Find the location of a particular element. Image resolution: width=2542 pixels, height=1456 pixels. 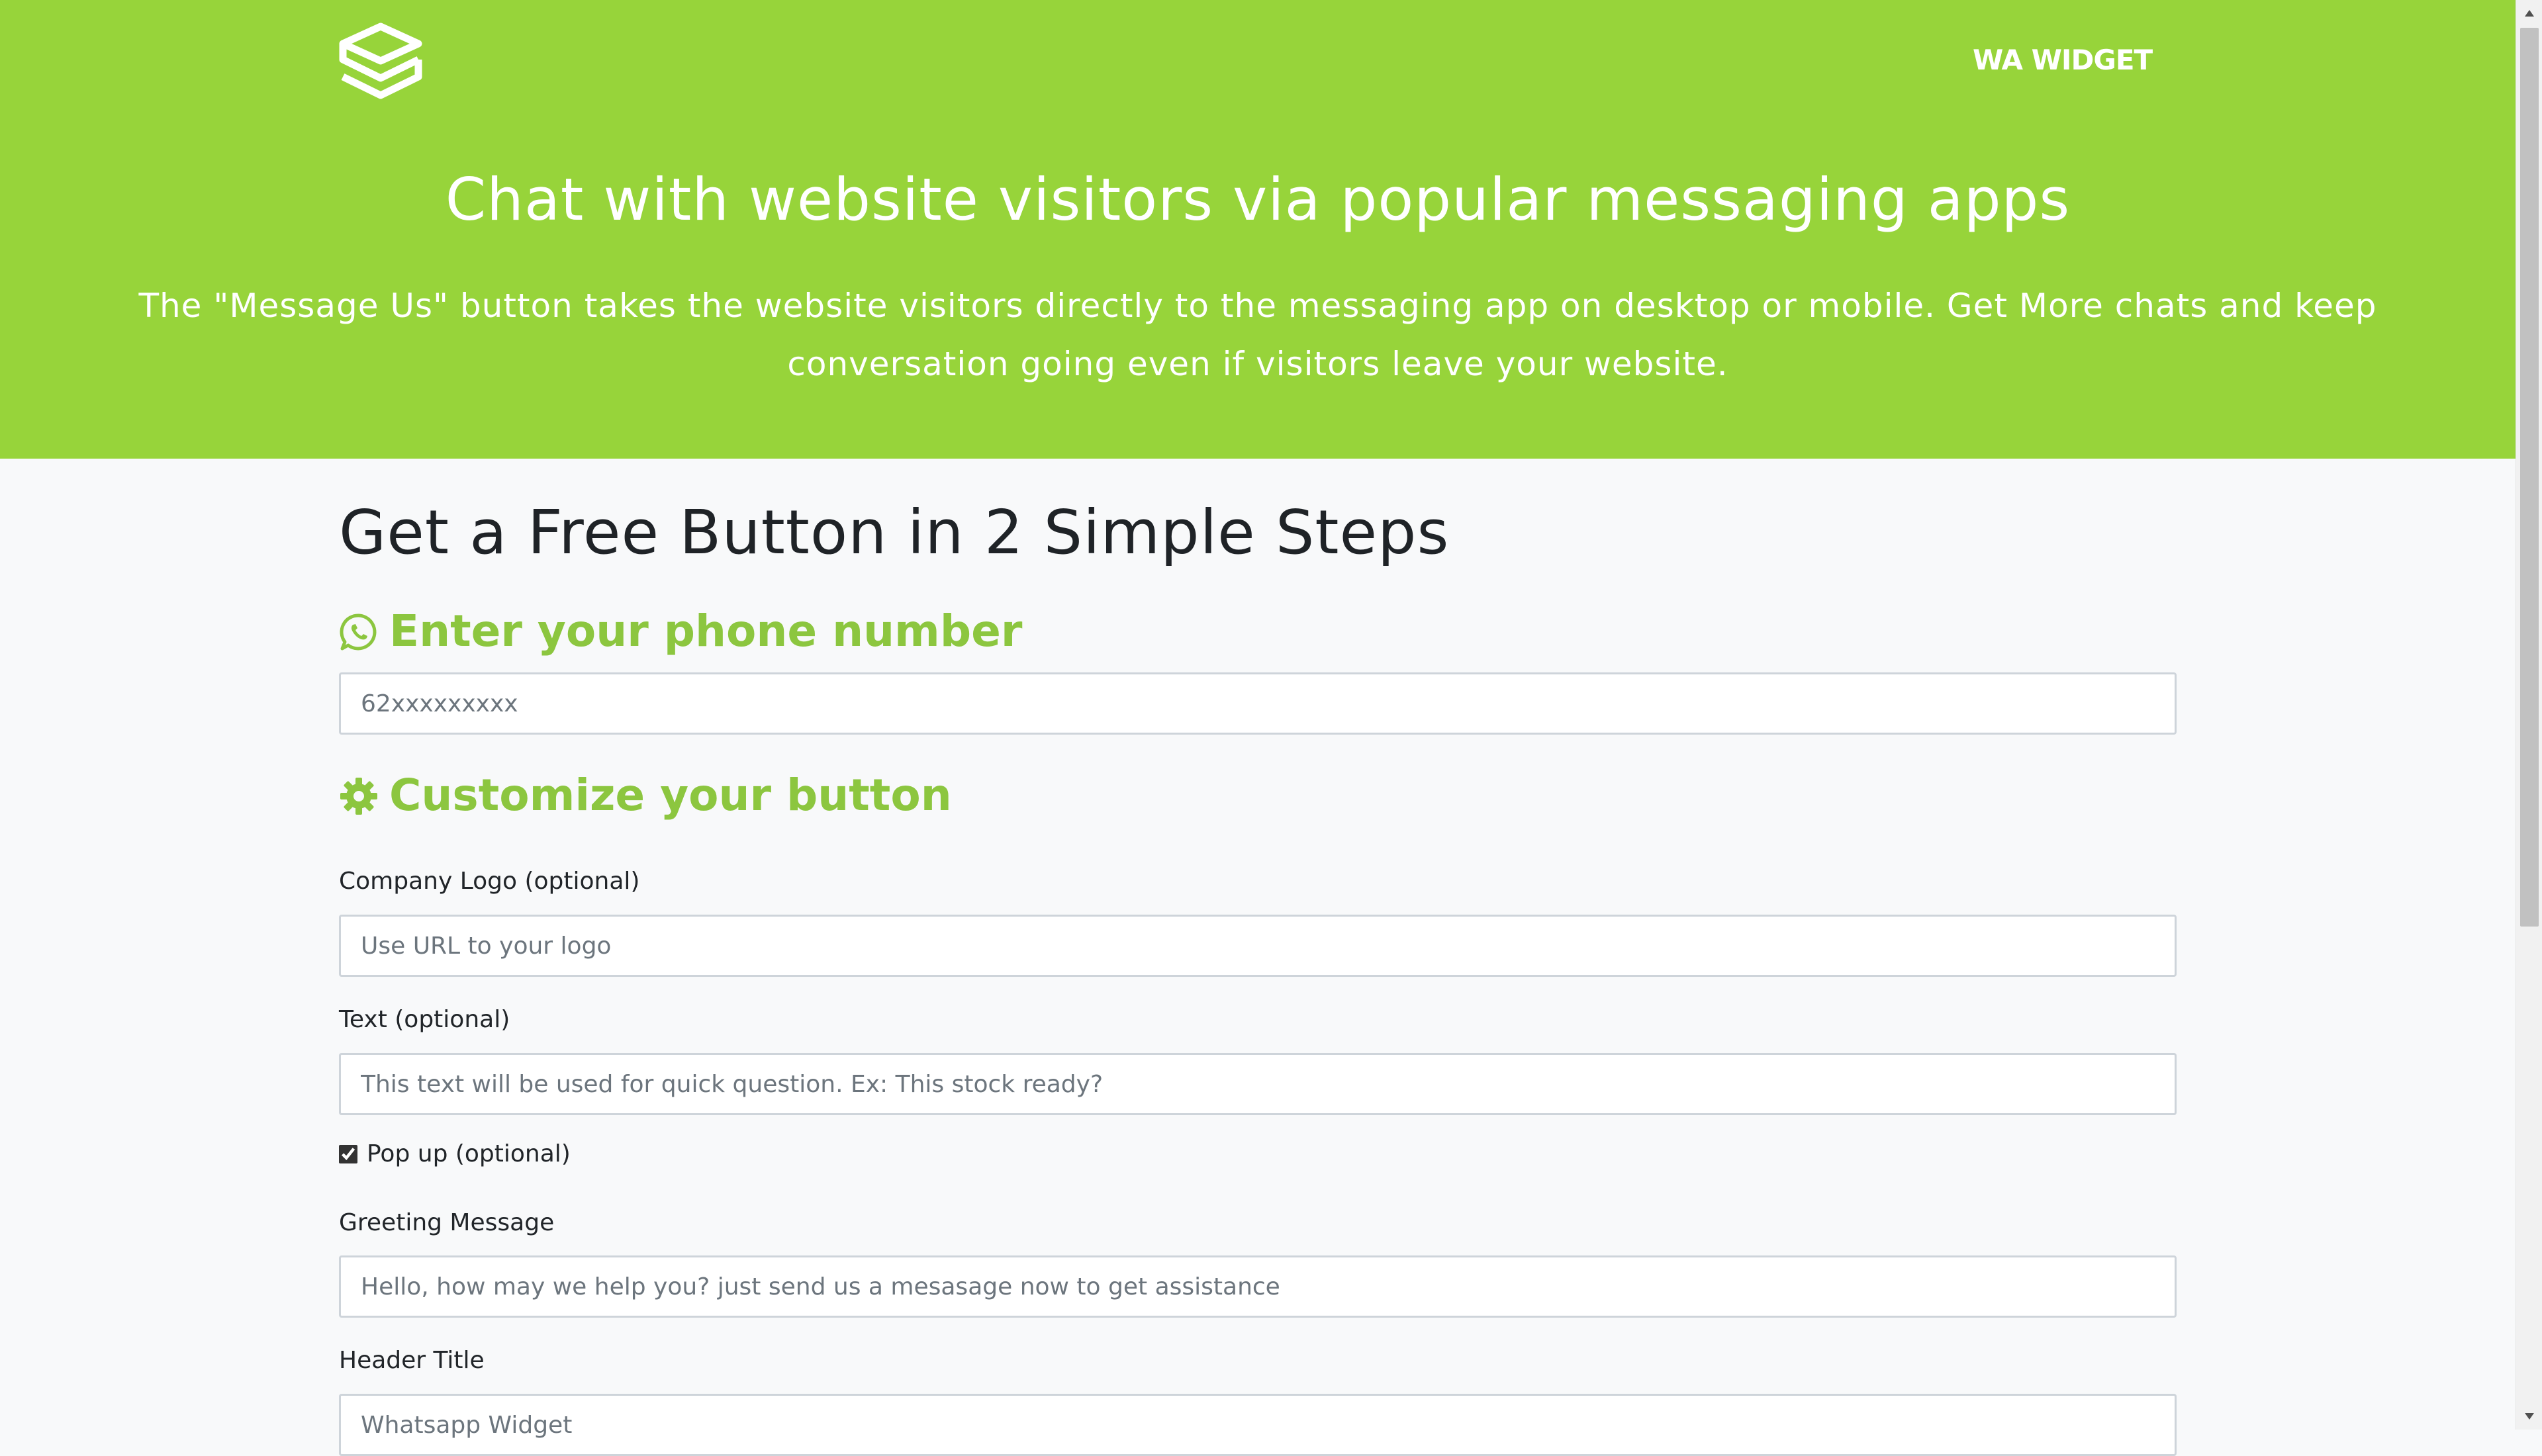

popup-option: Pop up (optional) is located at coordinates (455, 1153).